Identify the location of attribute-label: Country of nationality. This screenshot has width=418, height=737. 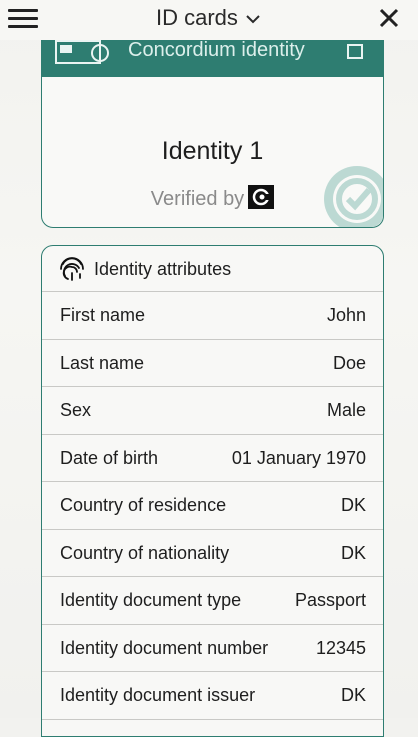
(144, 553).